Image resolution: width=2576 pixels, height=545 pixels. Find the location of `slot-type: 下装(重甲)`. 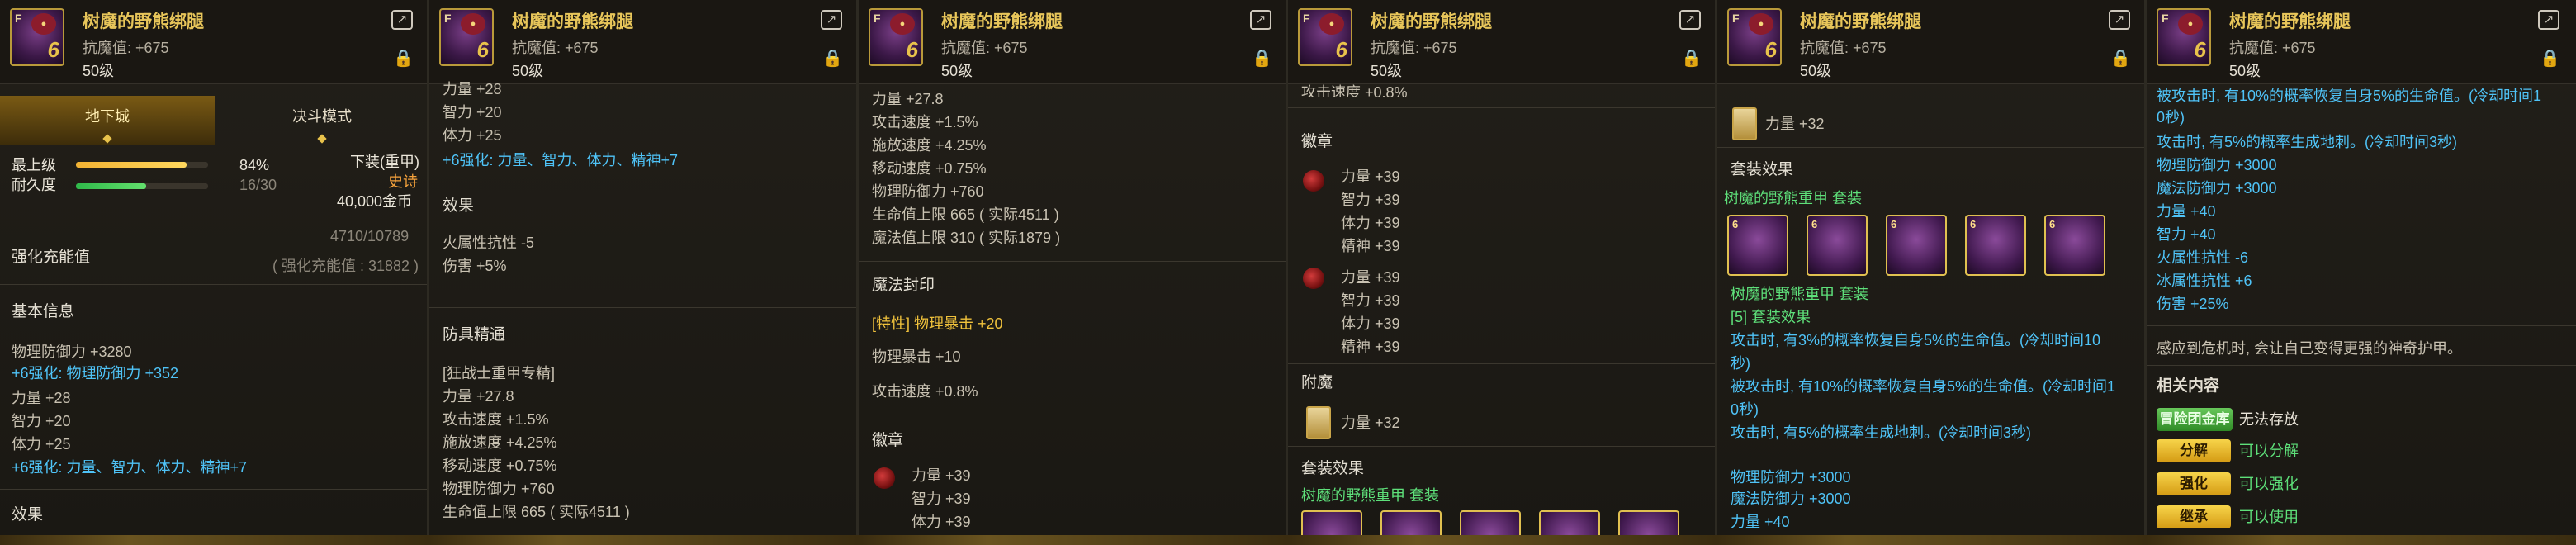

slot-type: 下装(重甲) is located at coordinates (384, 162).